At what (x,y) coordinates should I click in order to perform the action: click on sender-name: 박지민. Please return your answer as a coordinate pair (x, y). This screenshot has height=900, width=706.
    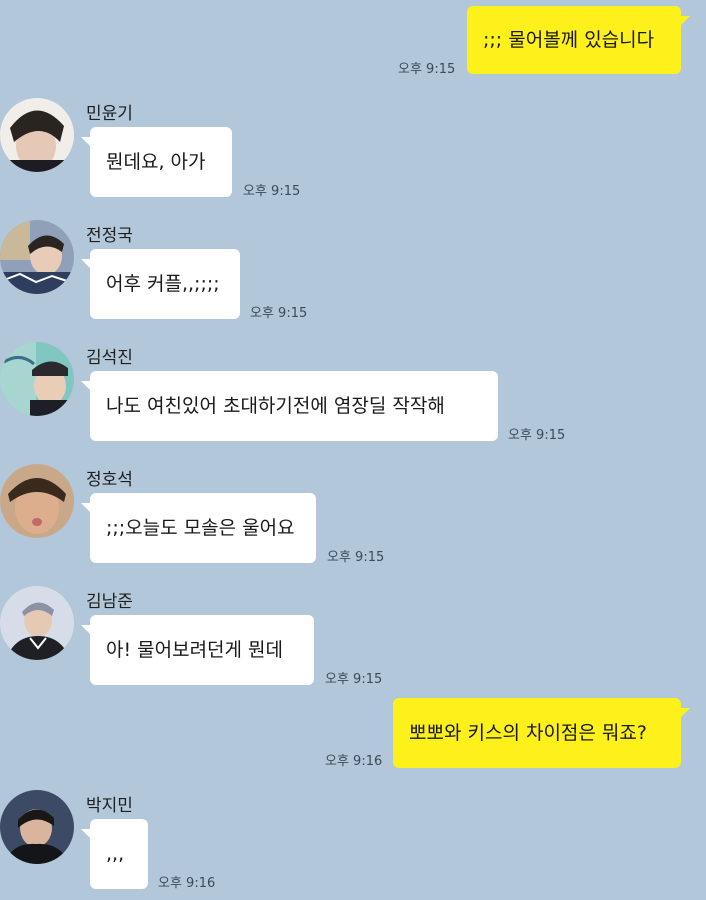
    Looking at the image, I should click on (109, 806).